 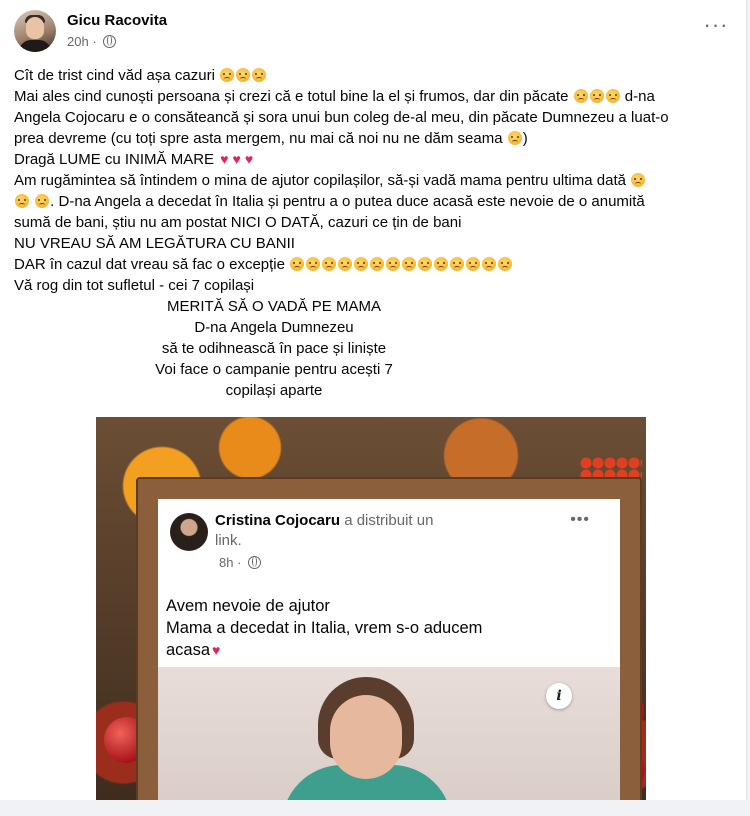 What do you see at coordinates (154, 243) in the screenshot?
I see `post-line: NU VREAU SĂ AM LEGĂTURA CU BANII` at bounding box center [154, 243].